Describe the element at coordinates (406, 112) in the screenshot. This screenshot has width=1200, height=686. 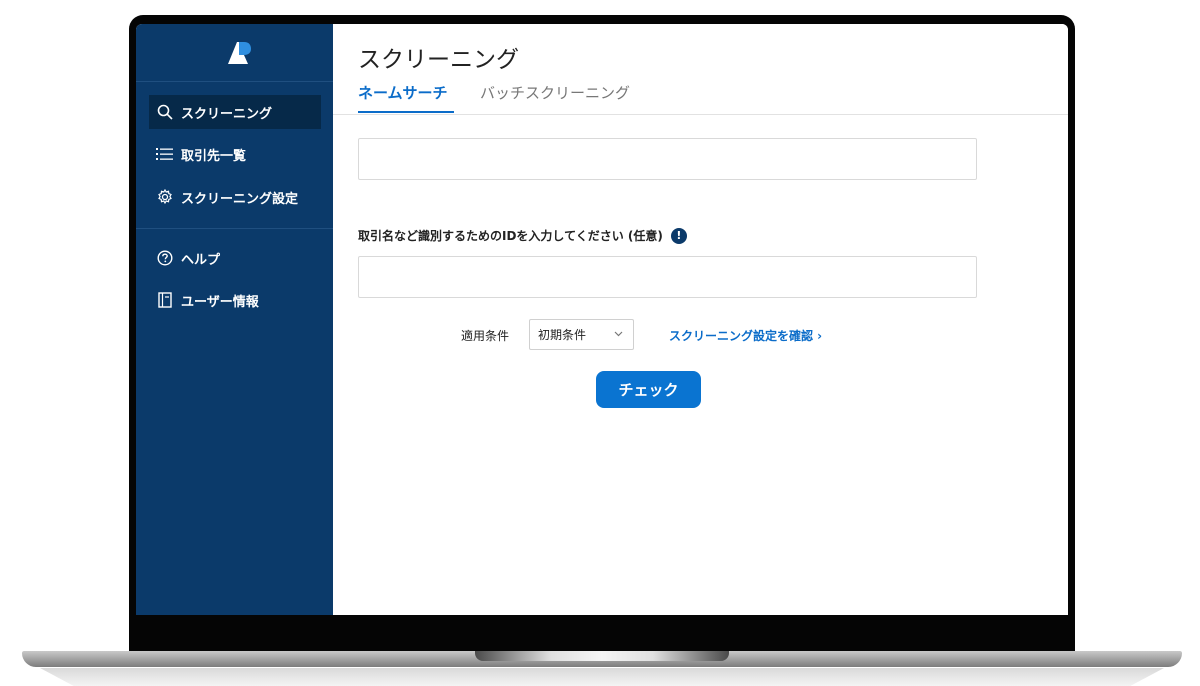
I see `active-tab-indicator` at that location.